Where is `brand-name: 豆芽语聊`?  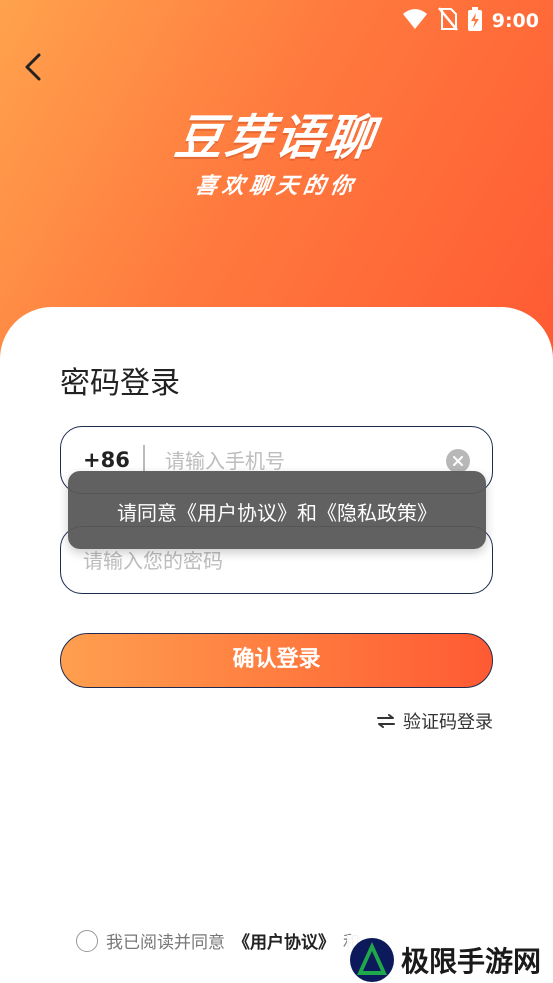
brand-name: 豆芽语聊 is located at coordinates (275, 138).